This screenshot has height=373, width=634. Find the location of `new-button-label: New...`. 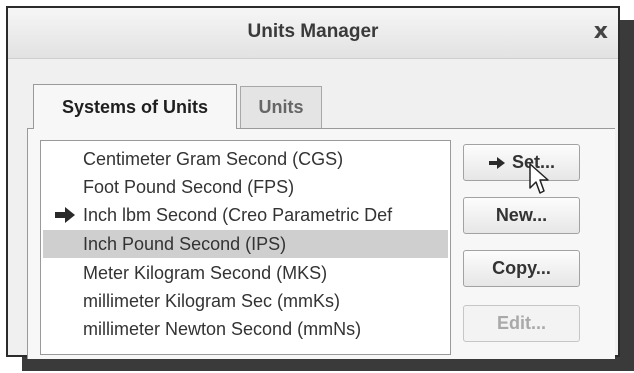

new-button-label: New... is located at coordinates (521, 215).